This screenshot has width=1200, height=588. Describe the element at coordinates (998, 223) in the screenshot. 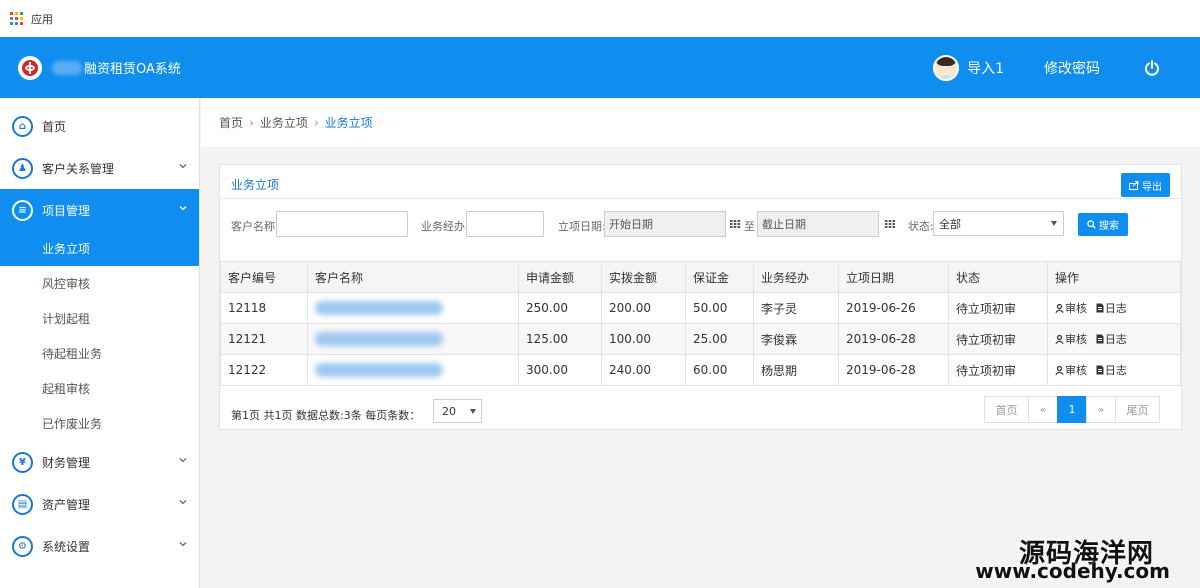

I see `status-select: 全部` at that location.